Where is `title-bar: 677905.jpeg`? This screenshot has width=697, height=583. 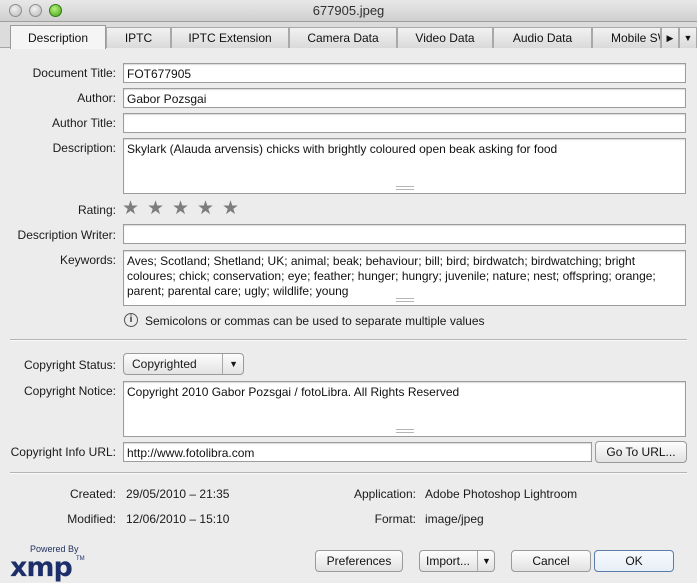 title-bar: 677905.jpeg is located at coordinates (348, 11).